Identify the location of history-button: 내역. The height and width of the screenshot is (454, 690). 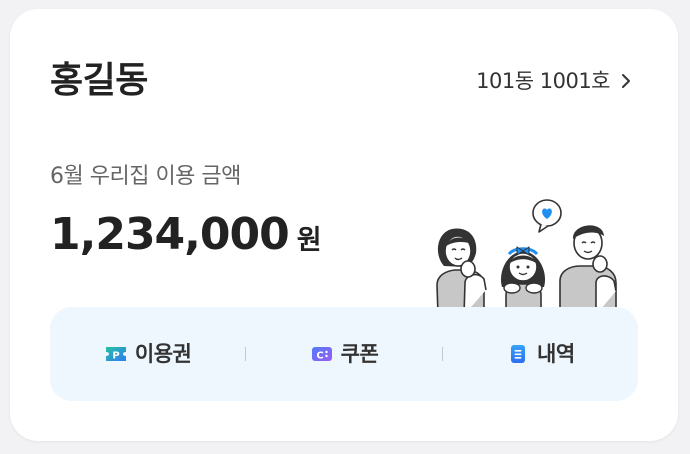
(540, 354).